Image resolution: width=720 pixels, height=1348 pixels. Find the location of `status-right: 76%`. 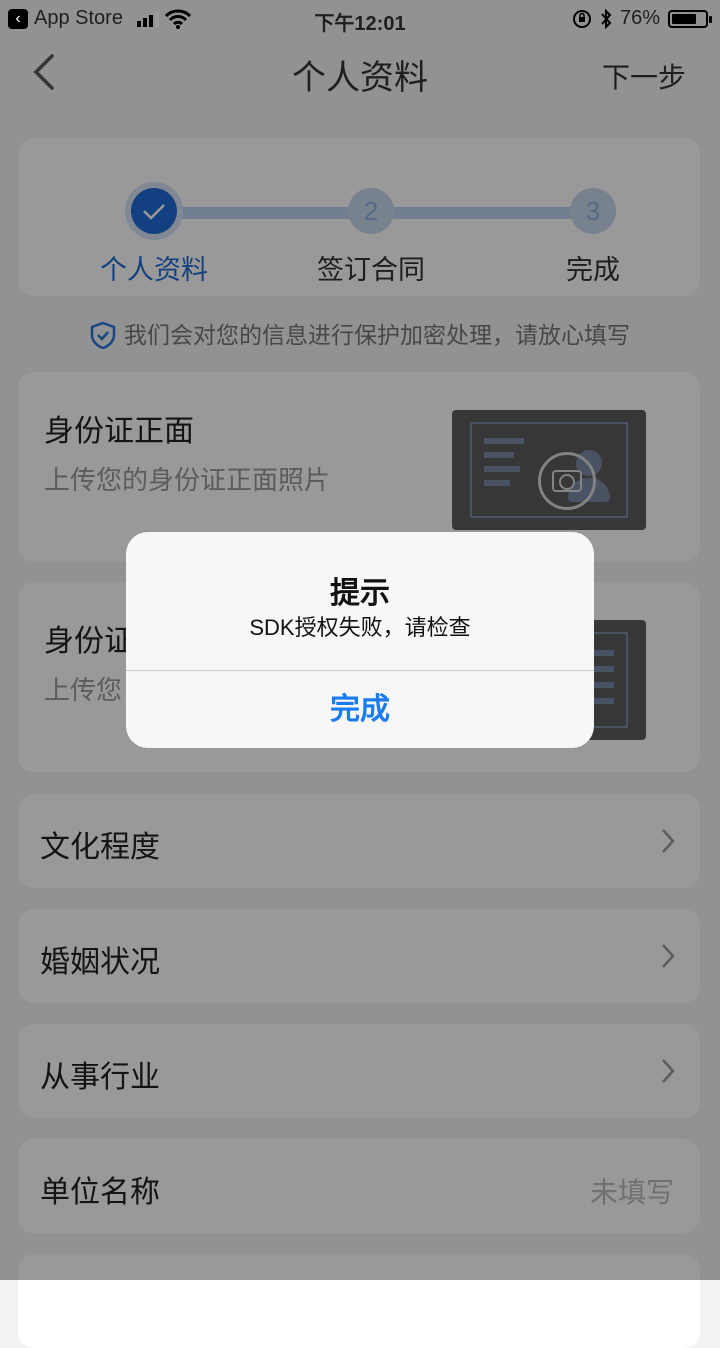

status-right: 76% is located at coordinates (642, 18).